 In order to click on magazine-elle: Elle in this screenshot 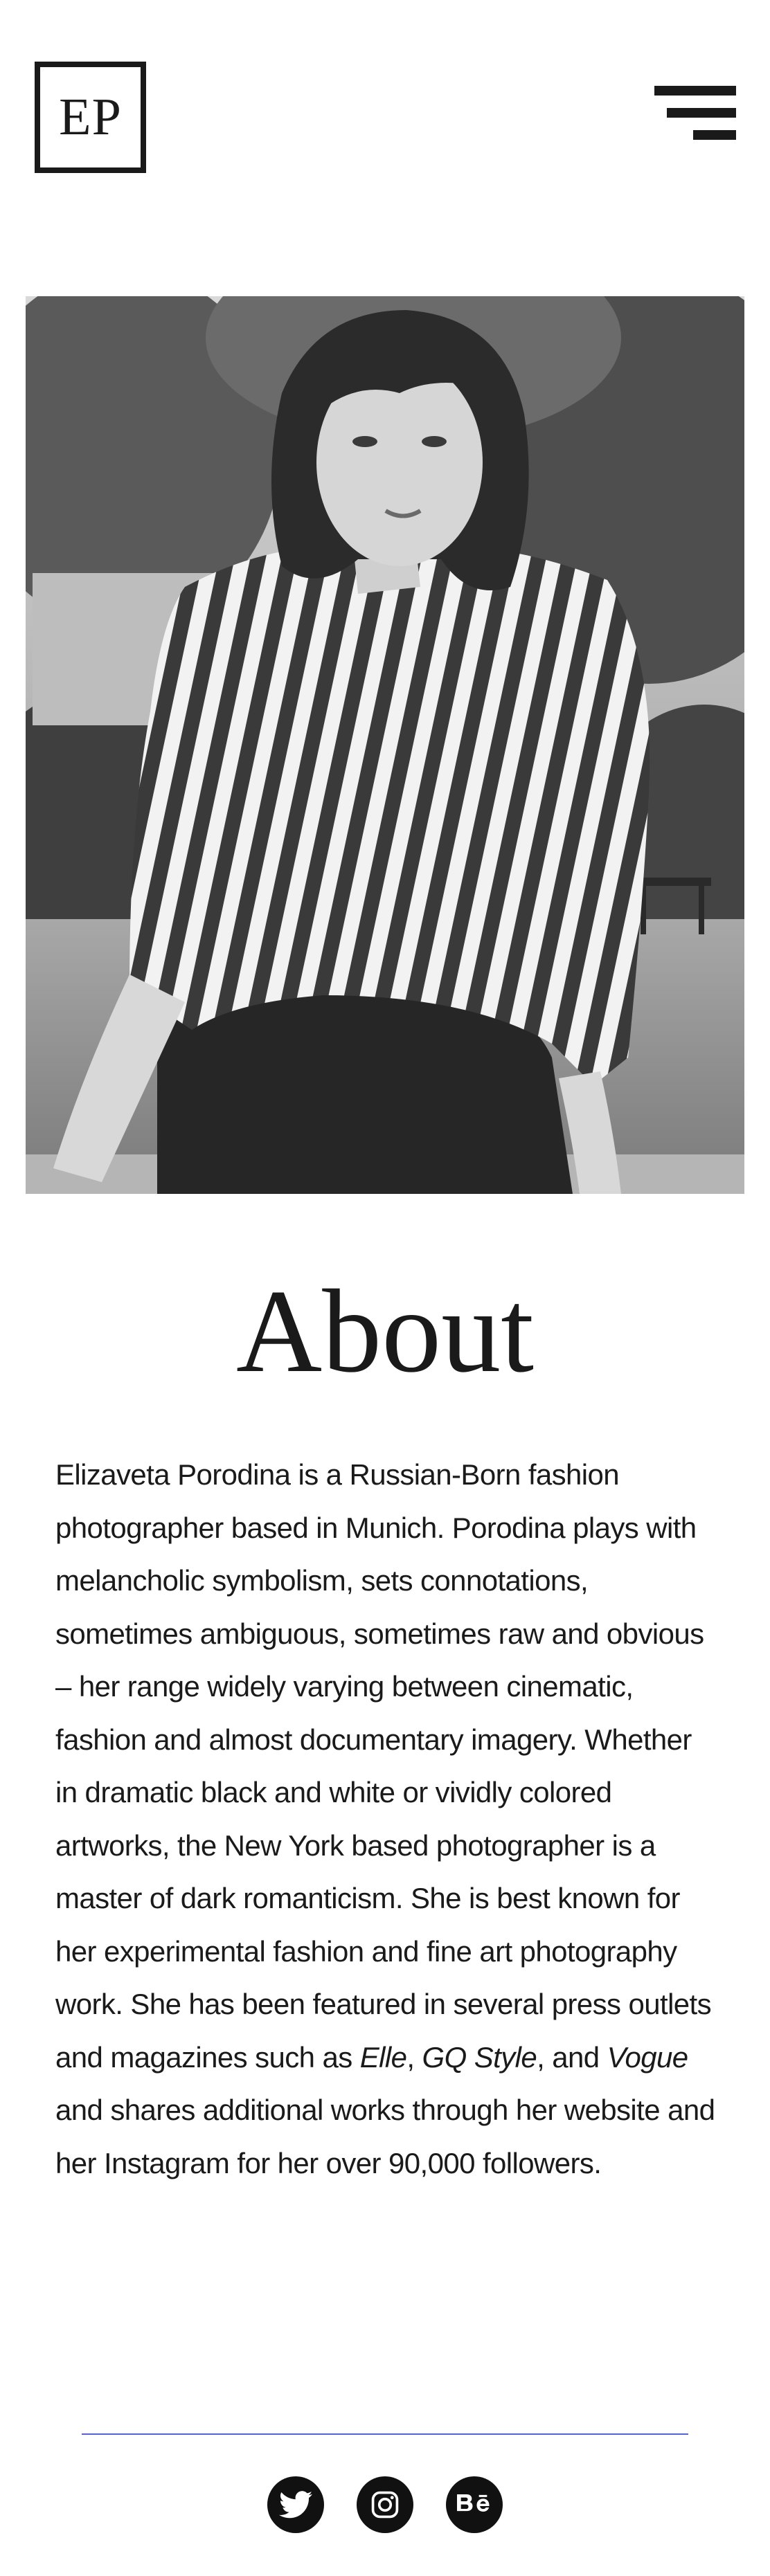, I will do `click(383, 2057)`.